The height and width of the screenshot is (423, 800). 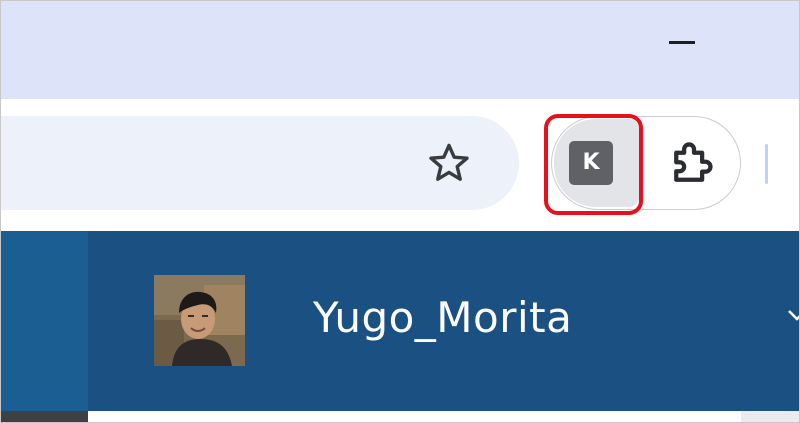 What do you see at coordinates (766, 164) in the screenshot?
I see `toolbar-divider` at bounding box center [766, 164].